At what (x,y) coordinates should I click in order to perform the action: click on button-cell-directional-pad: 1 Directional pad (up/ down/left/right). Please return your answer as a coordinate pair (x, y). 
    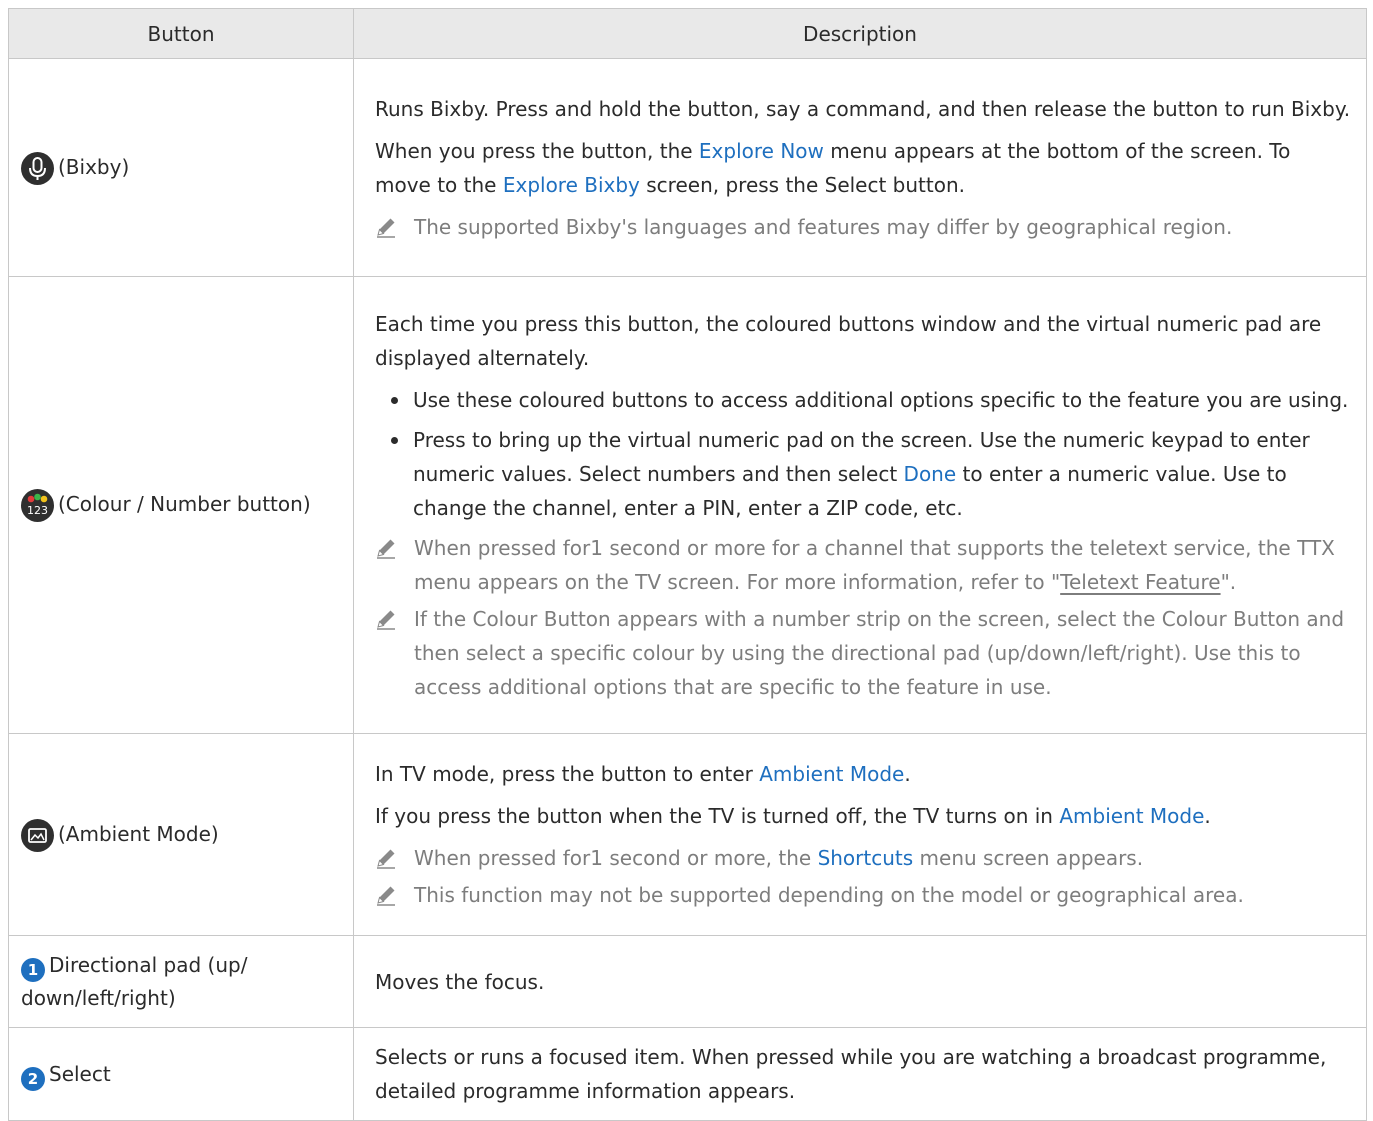
    Looking at the image, I should click on (181, 981).